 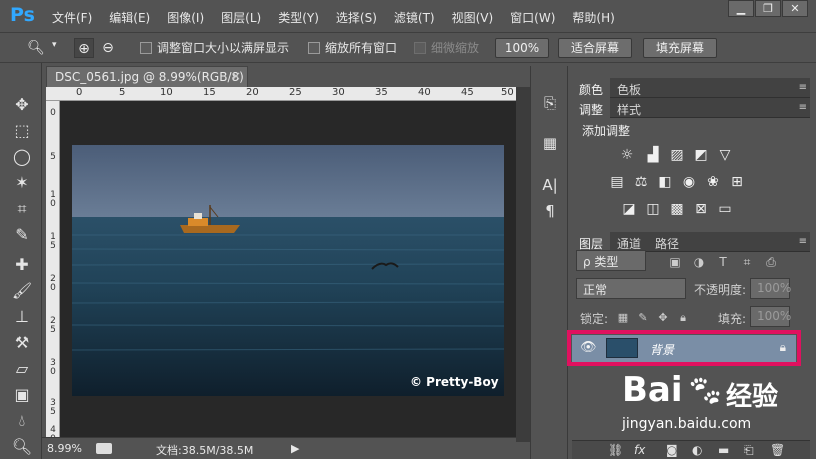 I want to click on tab-styles: 样式, so click(x=629, y=108).